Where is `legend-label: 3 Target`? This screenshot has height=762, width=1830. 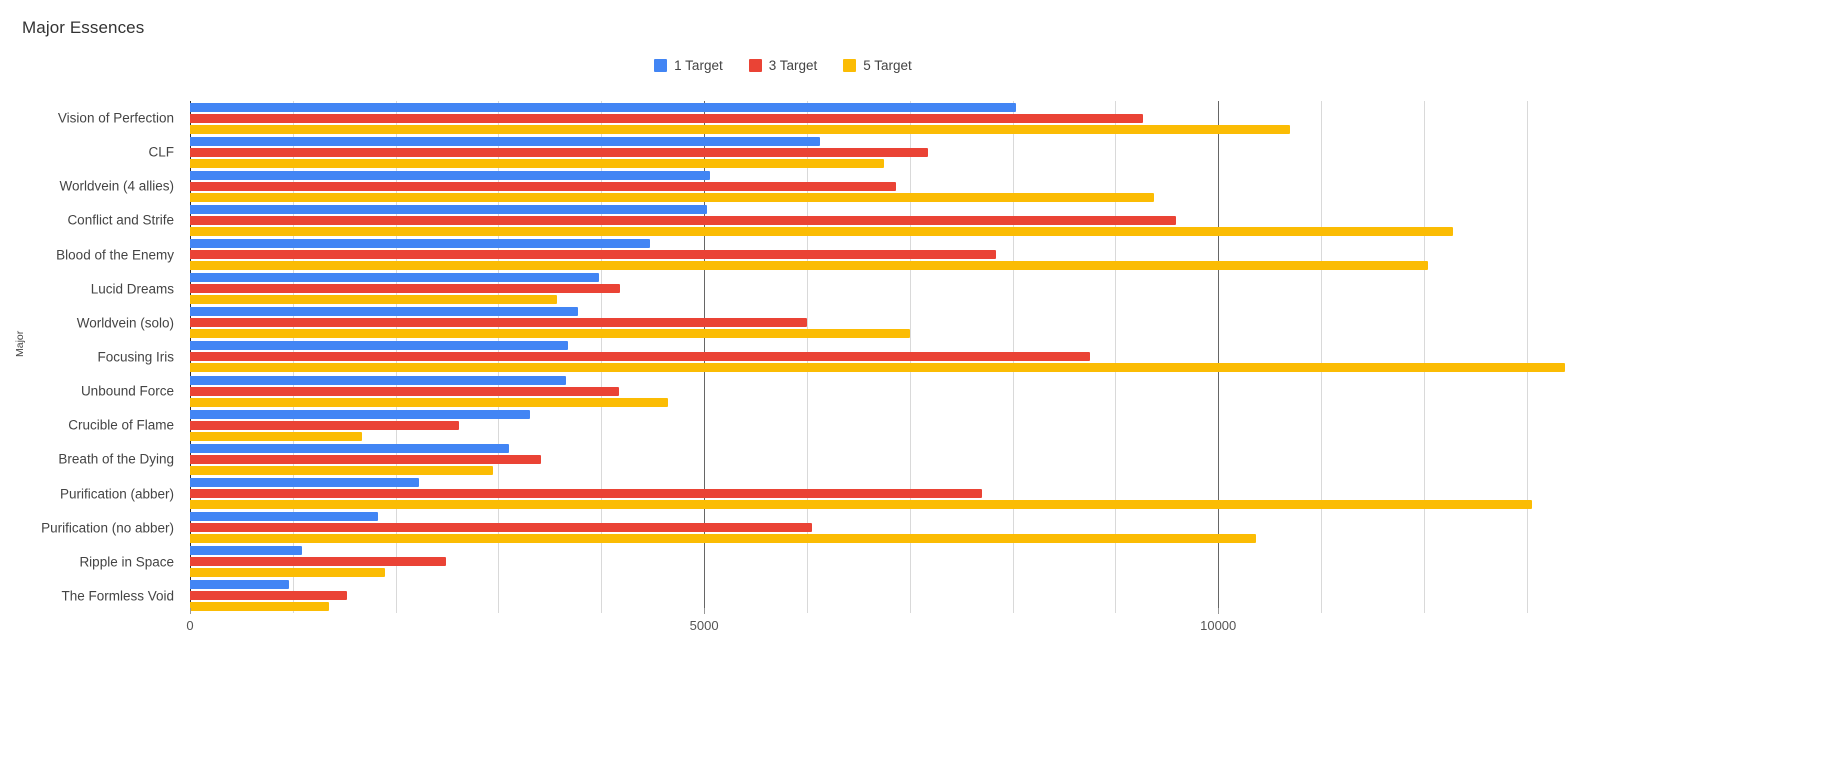 legend-label: 3 Target is located at coordinates (793, 65).